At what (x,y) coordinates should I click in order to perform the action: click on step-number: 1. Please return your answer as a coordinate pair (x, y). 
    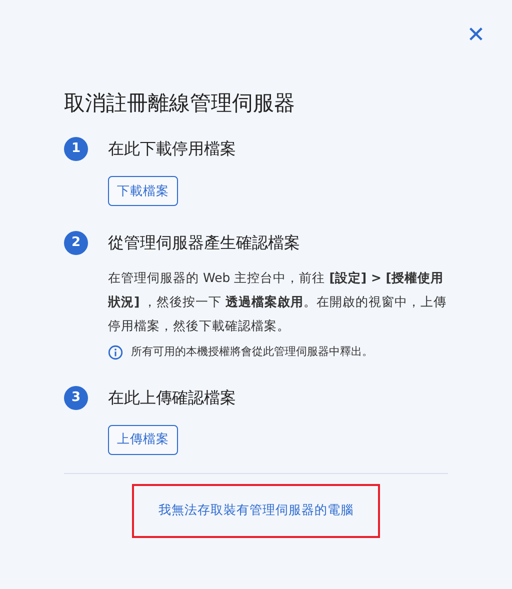
    Looking at the image, I should click on (76, 149).